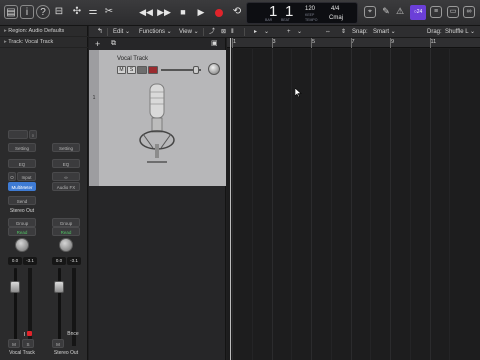 The height and width of the screenshot is (360, 480). What do you see at coordinates (384, 32) in the screenshot?
I see `snap-dropdown: Smart ⌄` at bounding box center [384, 32].